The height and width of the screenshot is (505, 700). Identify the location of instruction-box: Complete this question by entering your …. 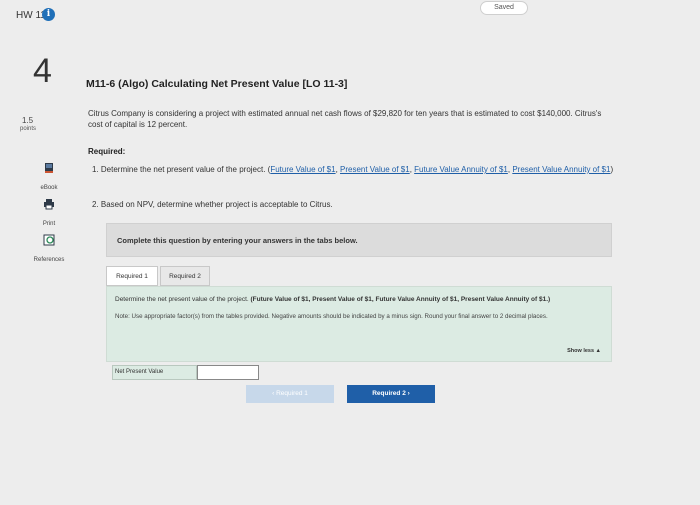
(359, 240).